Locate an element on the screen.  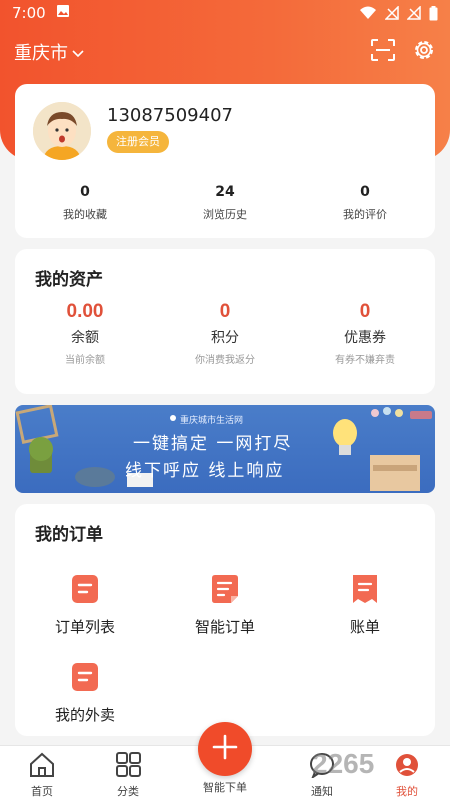
stat-value: 24 is located at coordinates (225, 192).